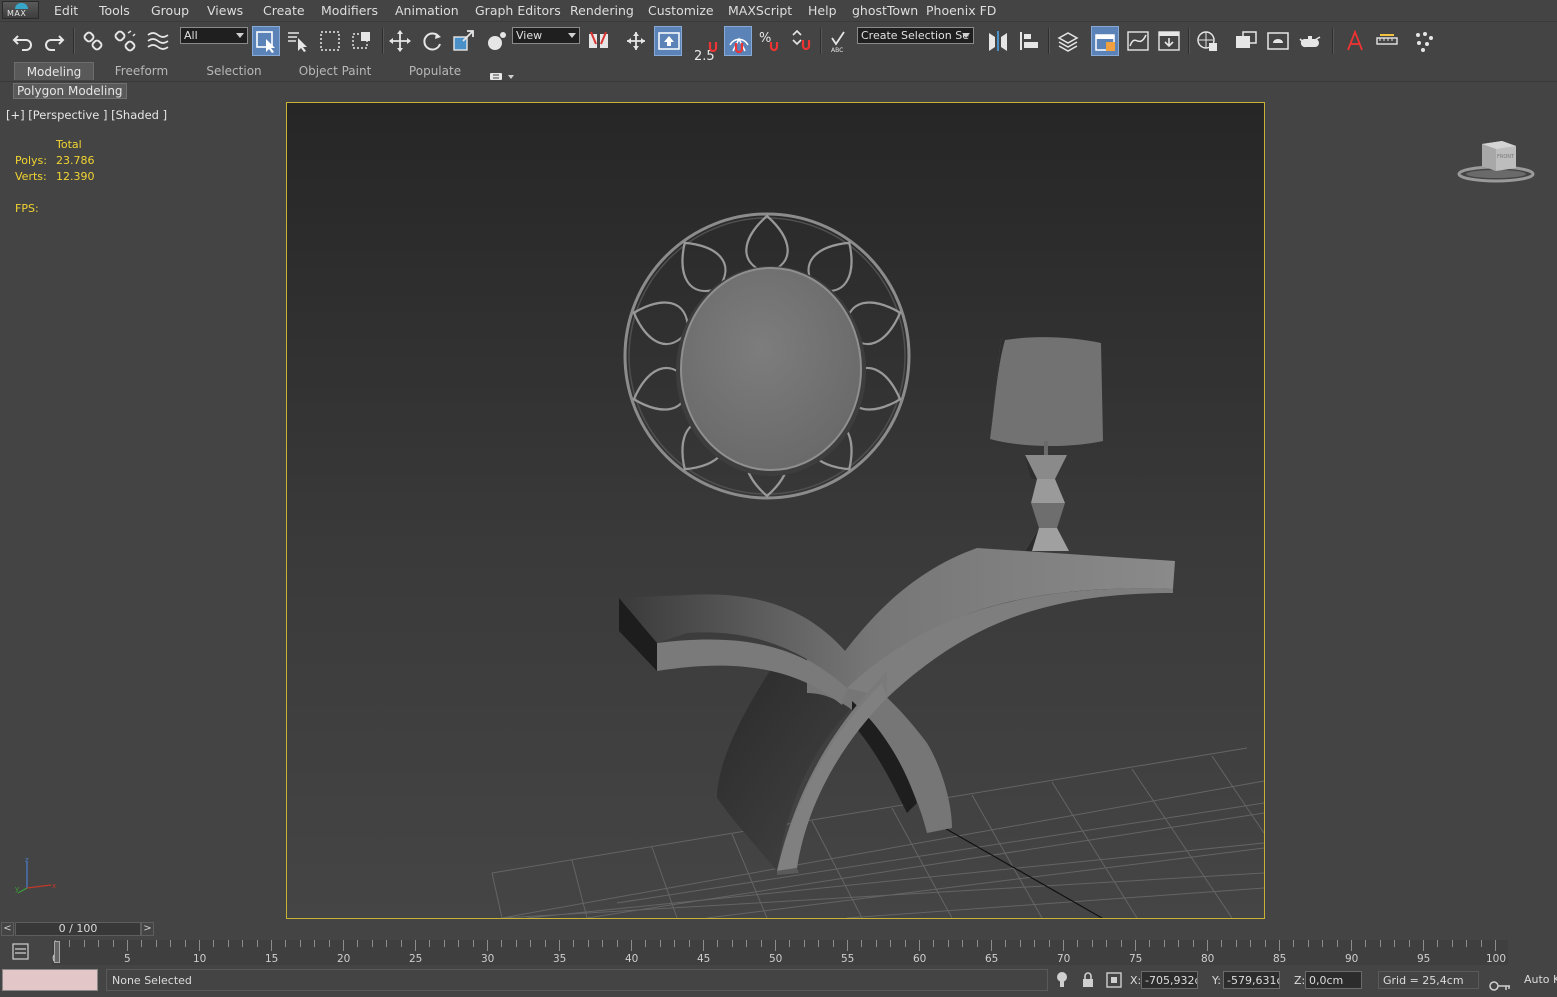 The height and width of the screenshot is (997, 1557). What do you see at coordinates (170, 10) in the screenshot?
I see `menu-group: Group` at bounding box center [170, 10].